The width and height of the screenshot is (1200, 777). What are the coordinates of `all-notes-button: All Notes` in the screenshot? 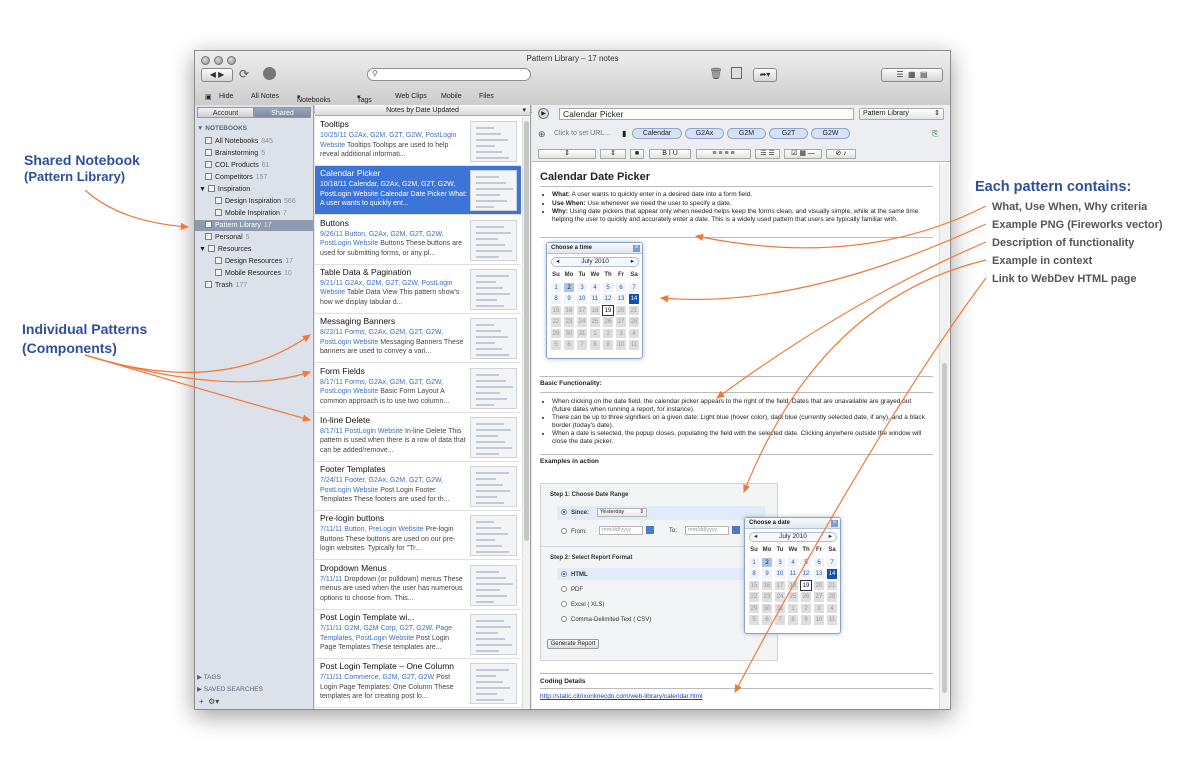 It's located at (265, 96).